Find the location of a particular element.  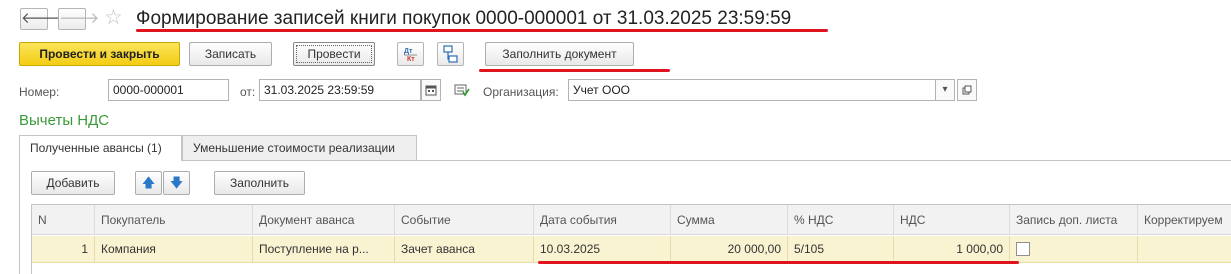

organization-dropdown-button: ▾ is located at coordinates (945, 90).